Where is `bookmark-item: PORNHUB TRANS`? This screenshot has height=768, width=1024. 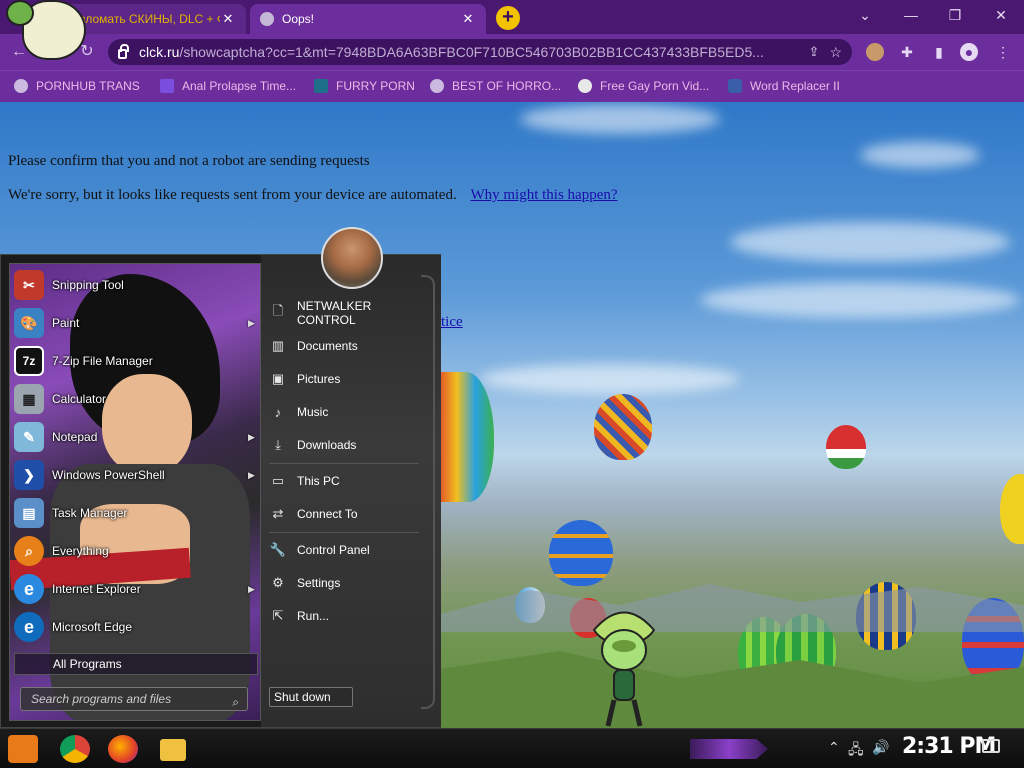
bookmark-item: PORNHUB TRANS is located at coordinates (77, 86).